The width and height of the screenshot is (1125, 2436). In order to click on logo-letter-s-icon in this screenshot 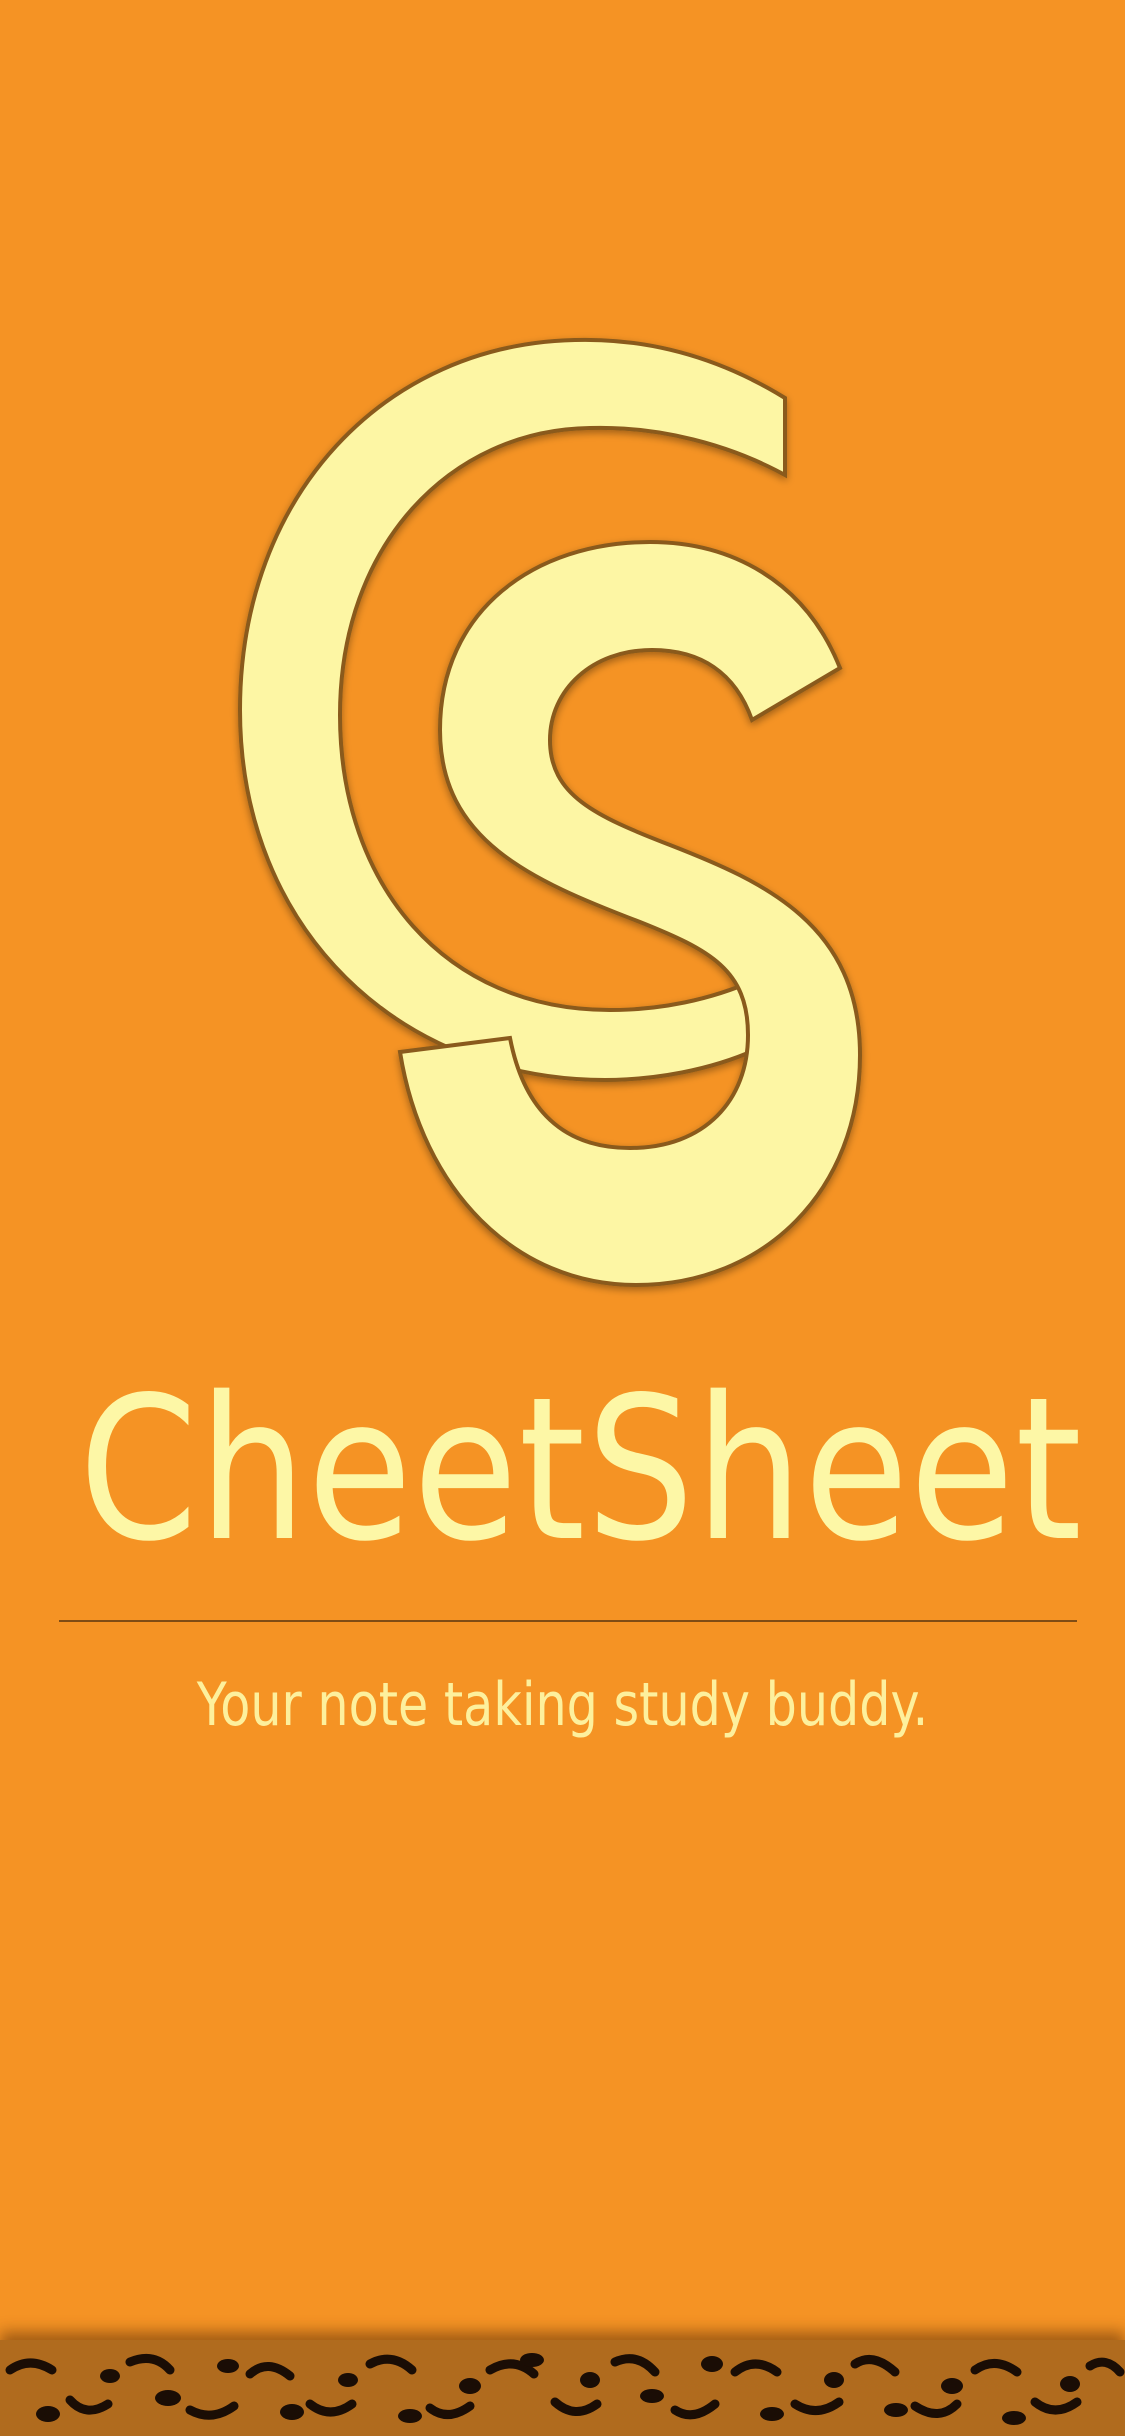, I will do `click(630, 913)`.